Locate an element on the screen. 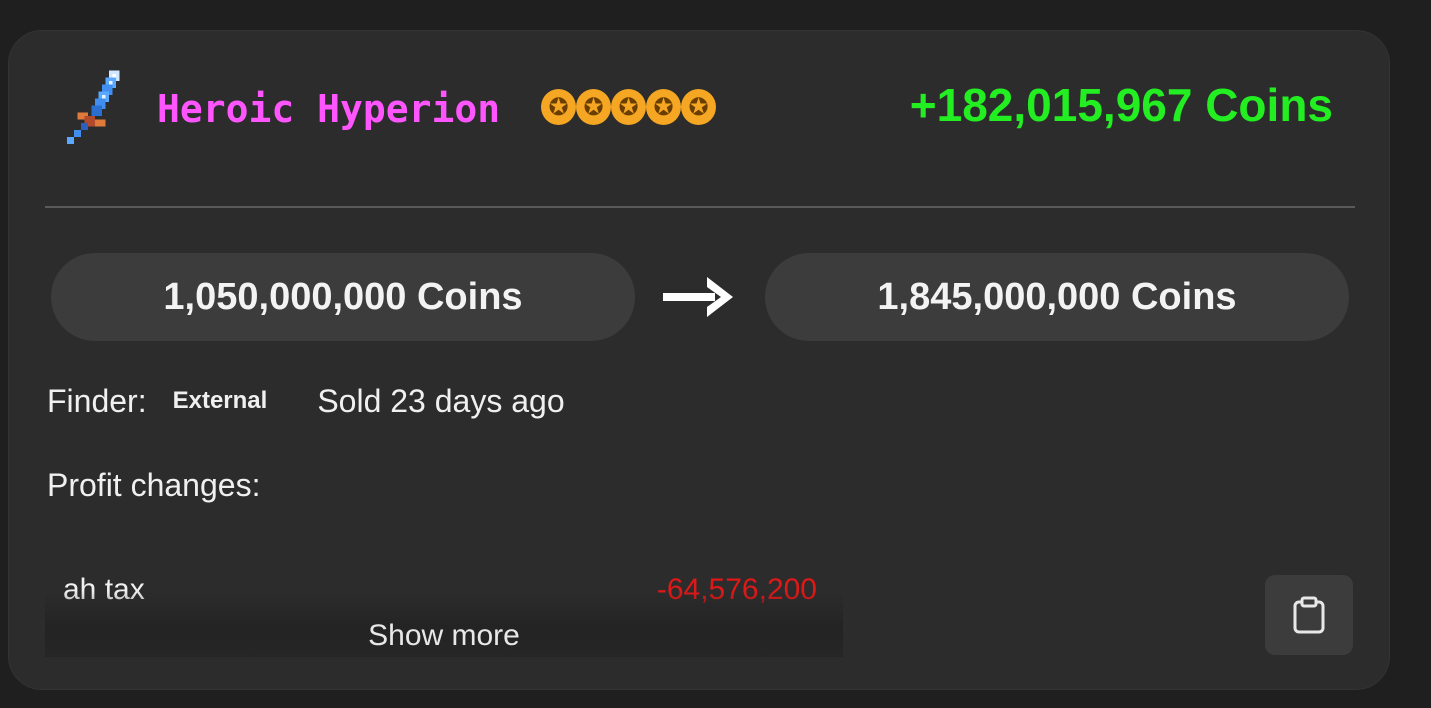 The width and height of the screenshot is (1431, 708). sell-price: 1,845,000,000 Coins is located at coordinates (1057, 297).